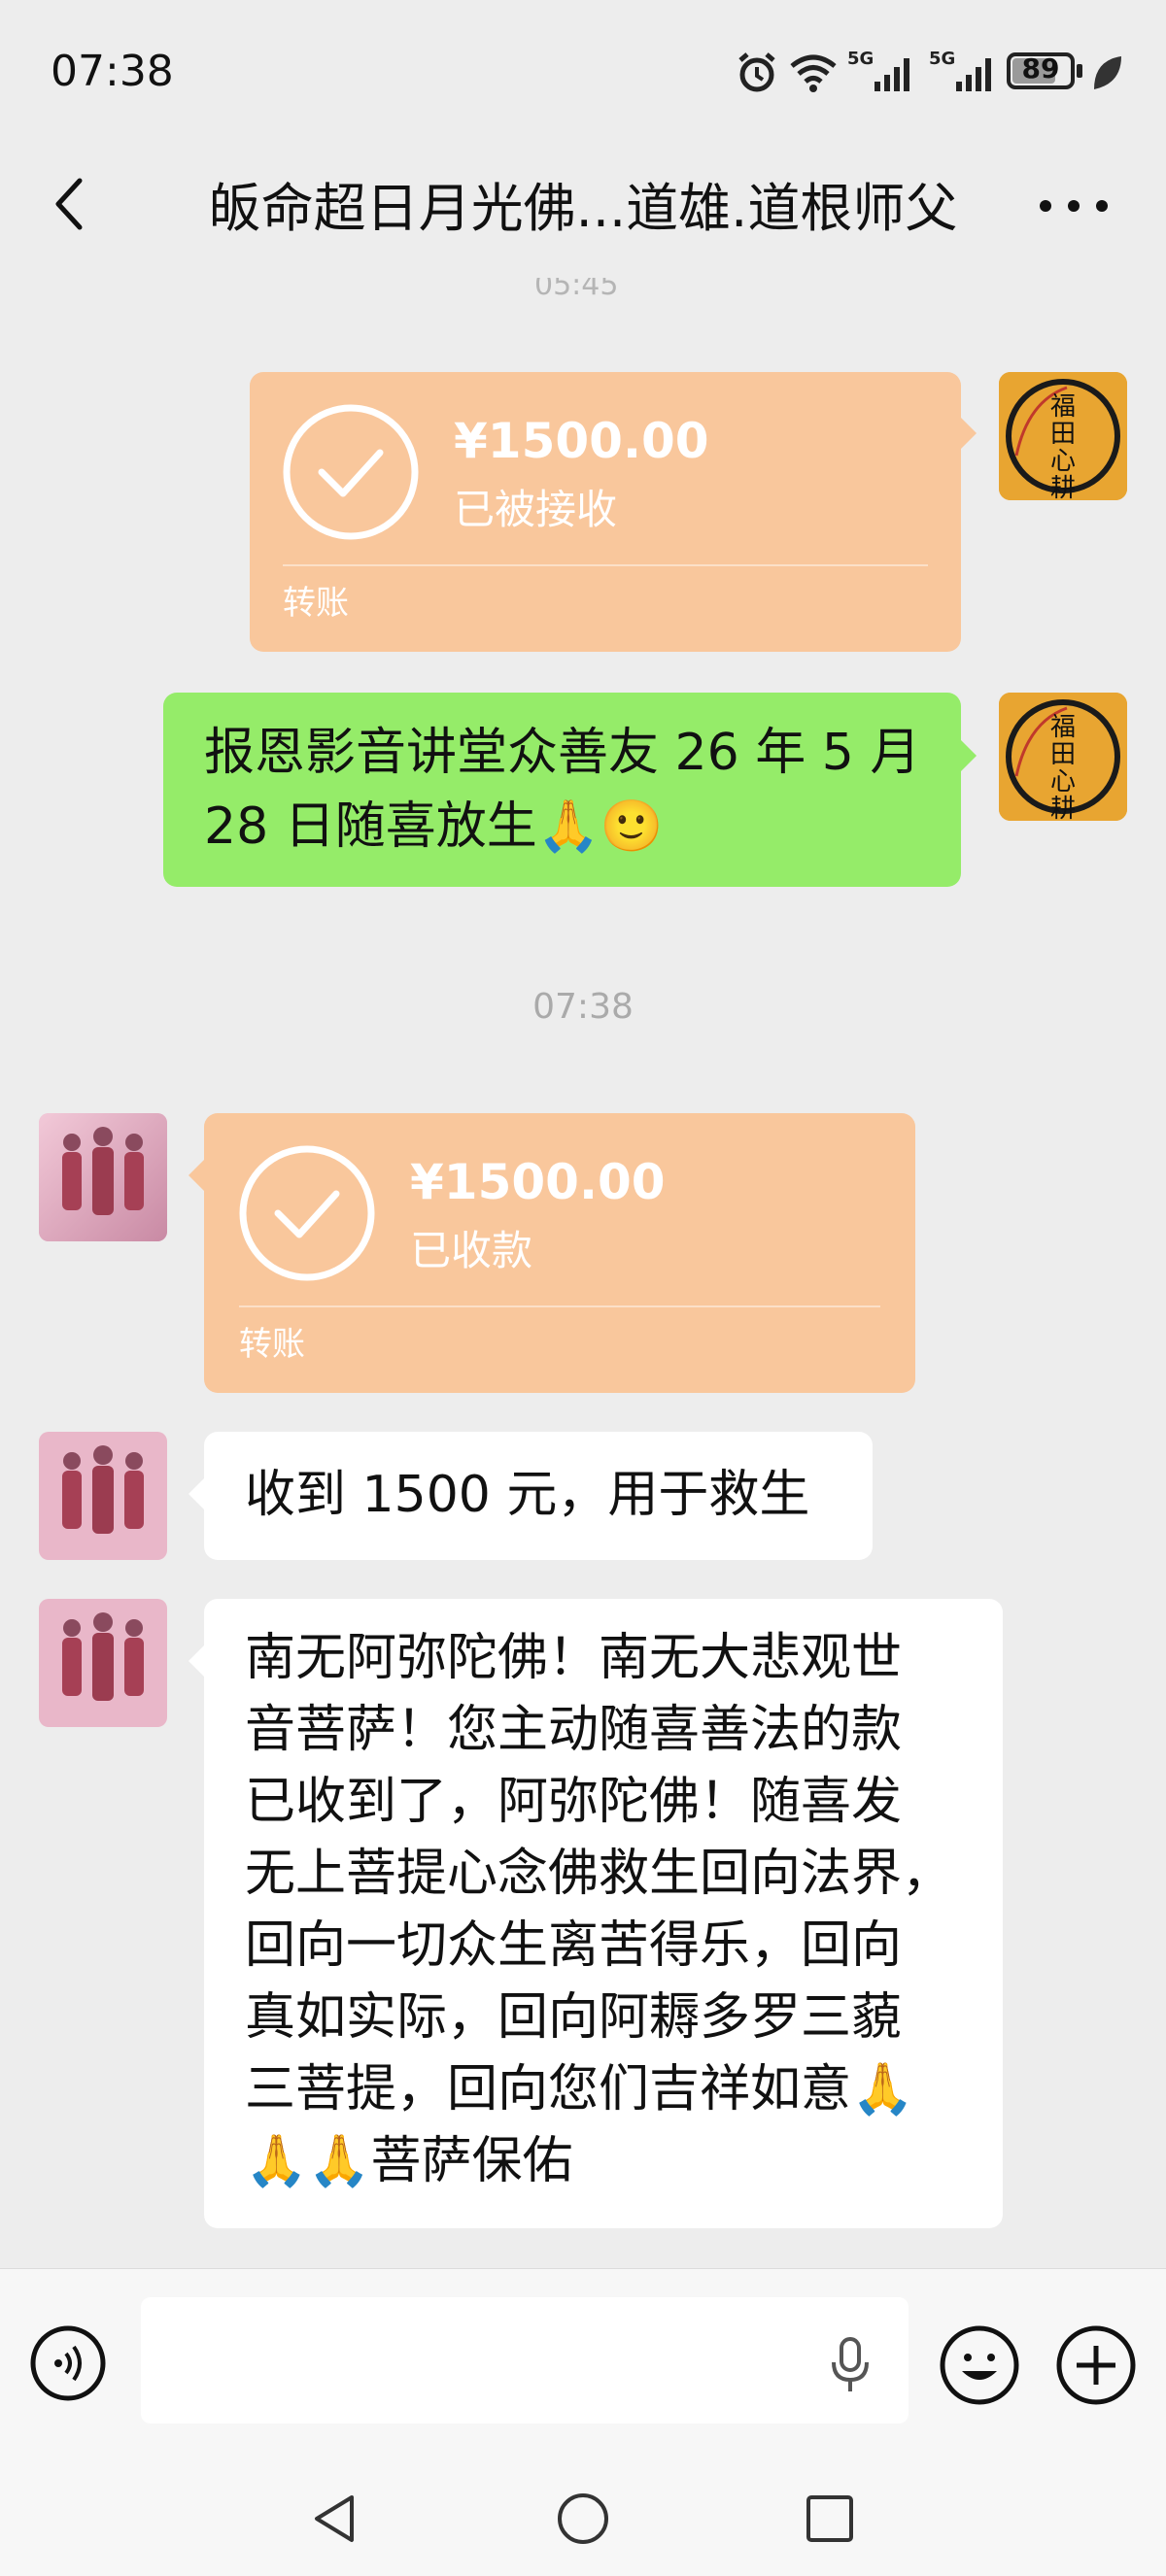 This screenshot has height=2576, width=1166. I want to click on more-options-button, so click(1073, 204).